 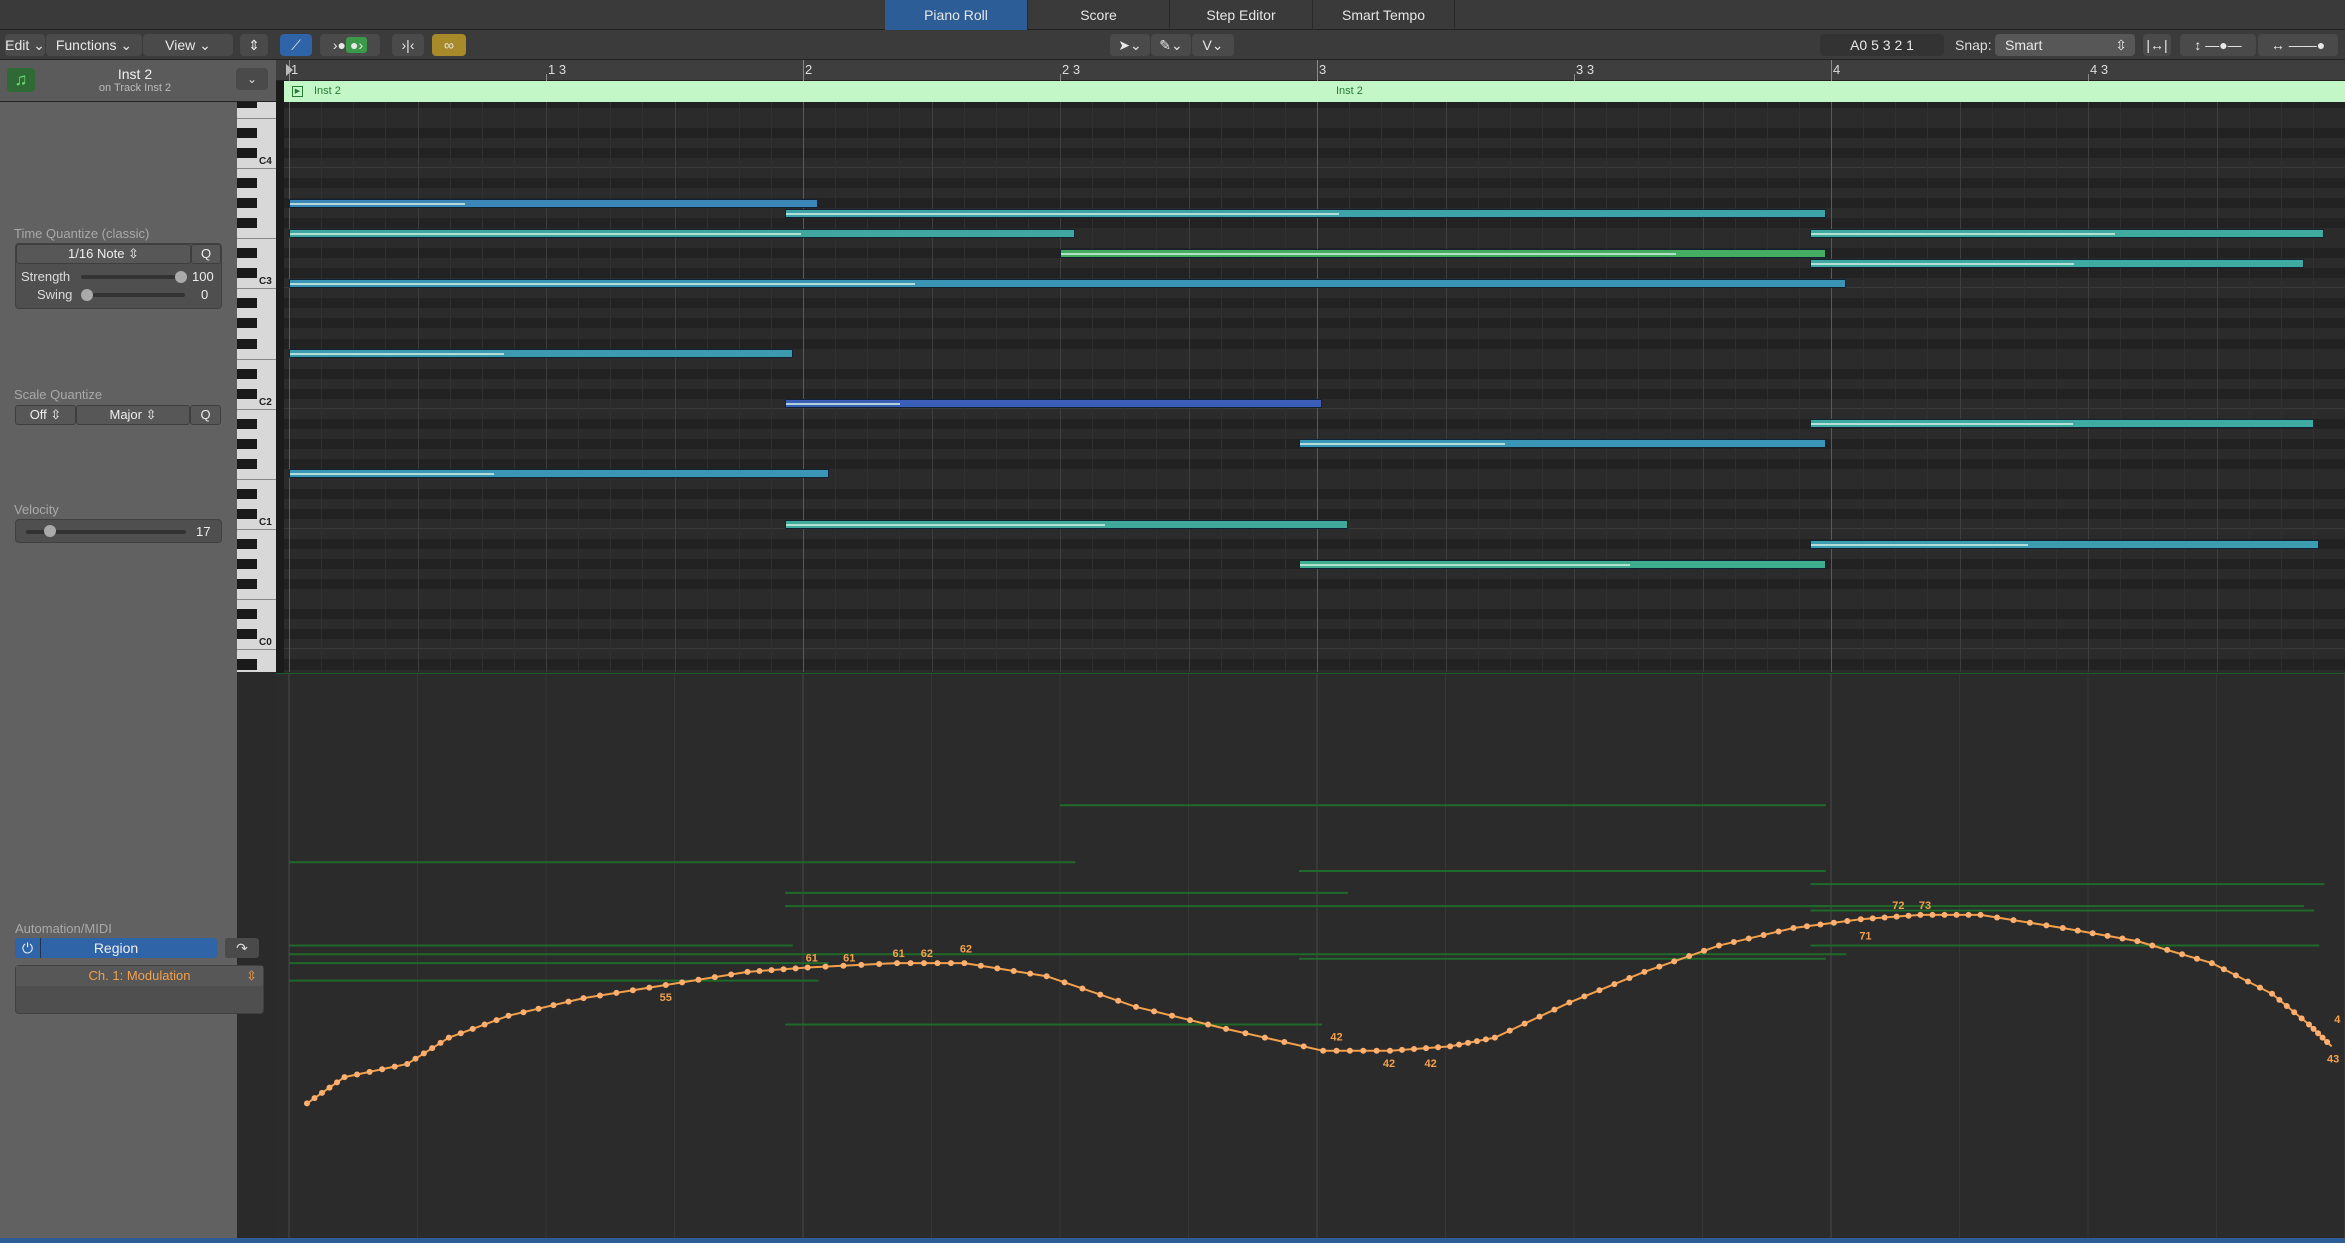 I want to click on region-header-bar: ▶ Inst 2 Inst 2, so click(x=1314, y=91).